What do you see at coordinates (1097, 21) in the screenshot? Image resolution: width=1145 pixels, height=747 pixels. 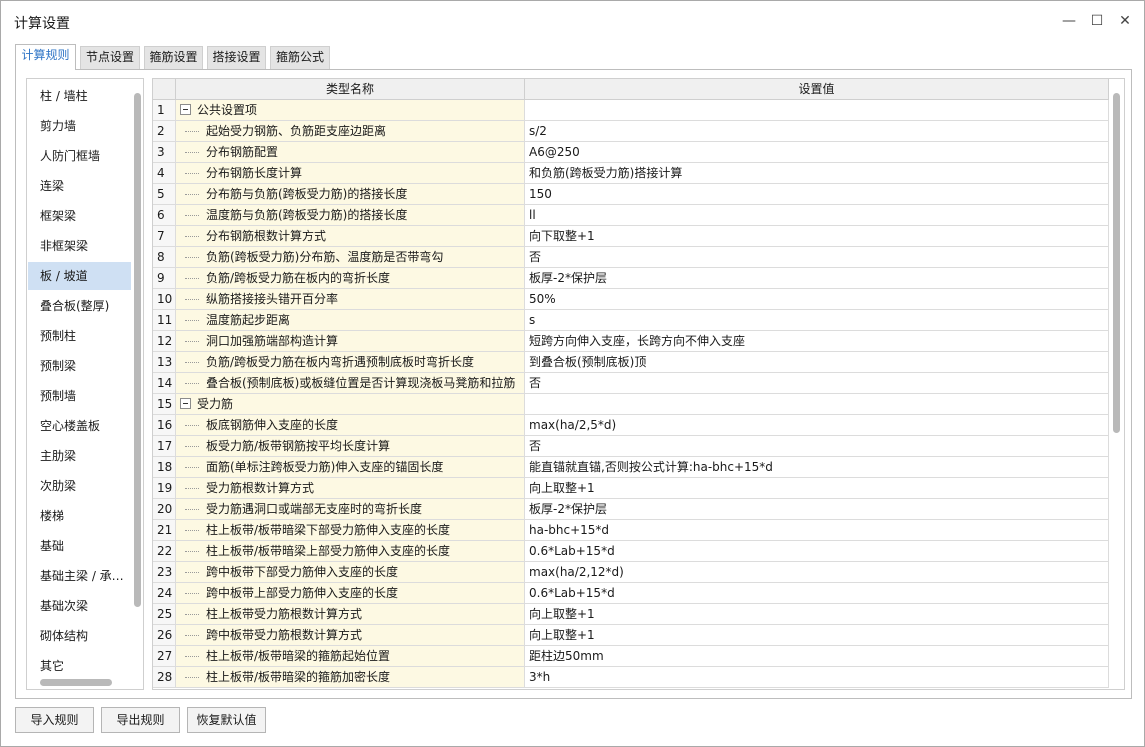 I see `maximize-icon: ☐` at bounding box center [1097, 21].